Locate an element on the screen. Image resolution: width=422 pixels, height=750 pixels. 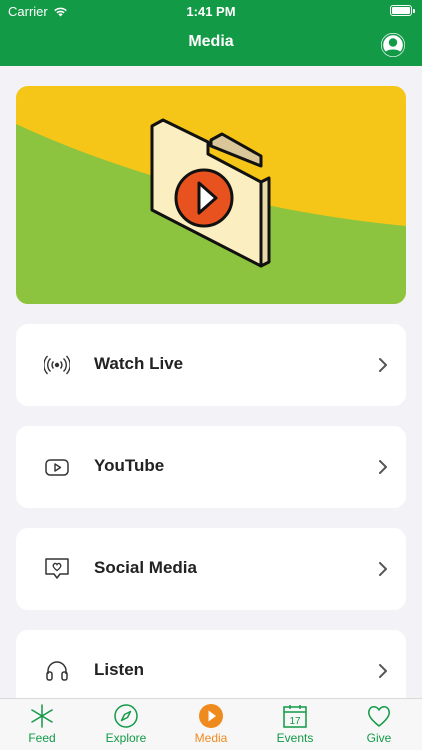
user-avatar-icon is located at coordinates (393, 45).